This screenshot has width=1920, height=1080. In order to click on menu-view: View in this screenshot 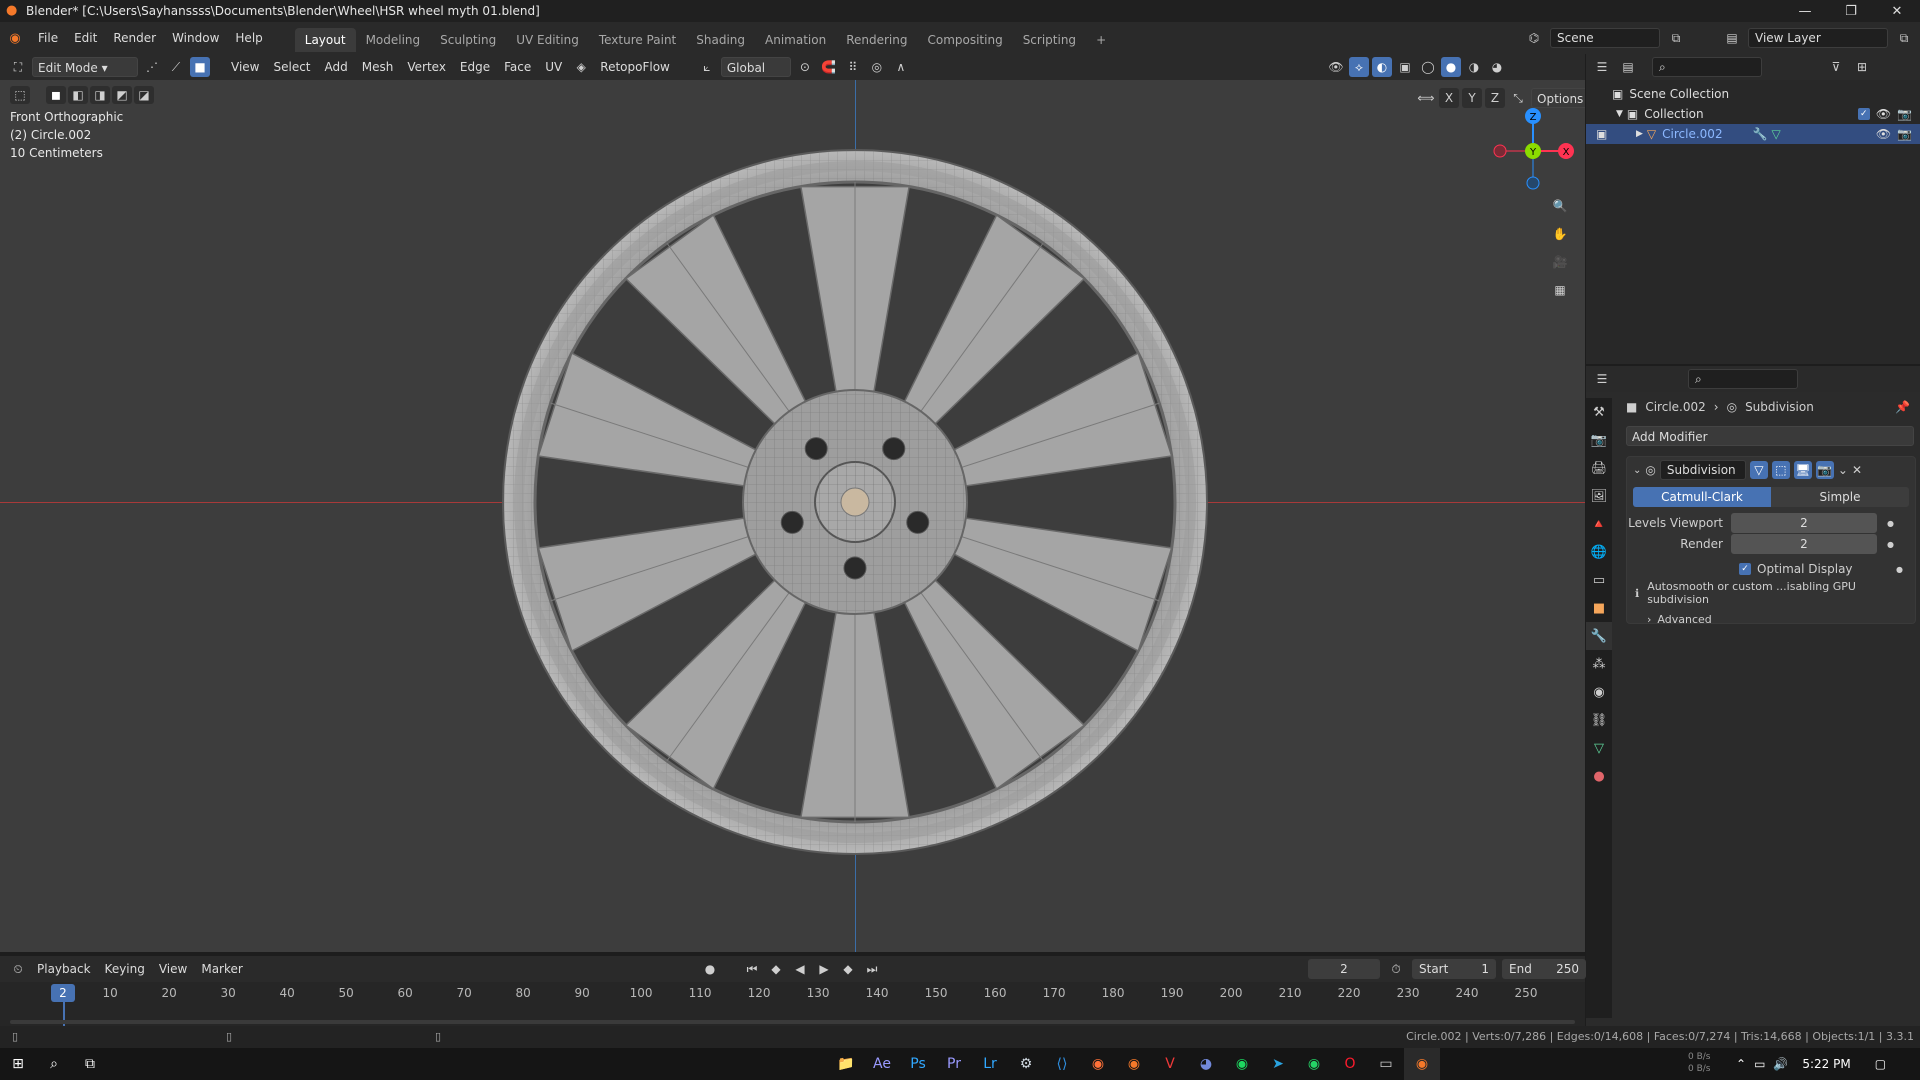, I will do `click(245, 67)`.